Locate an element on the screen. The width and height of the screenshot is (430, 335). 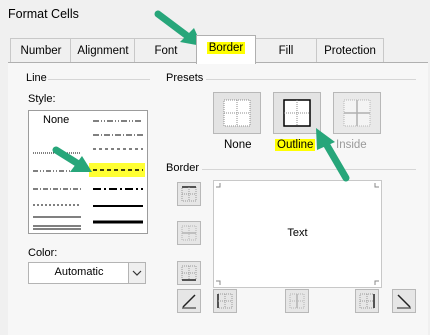
tab-border-label: Border is located at coordinates (226, 48).